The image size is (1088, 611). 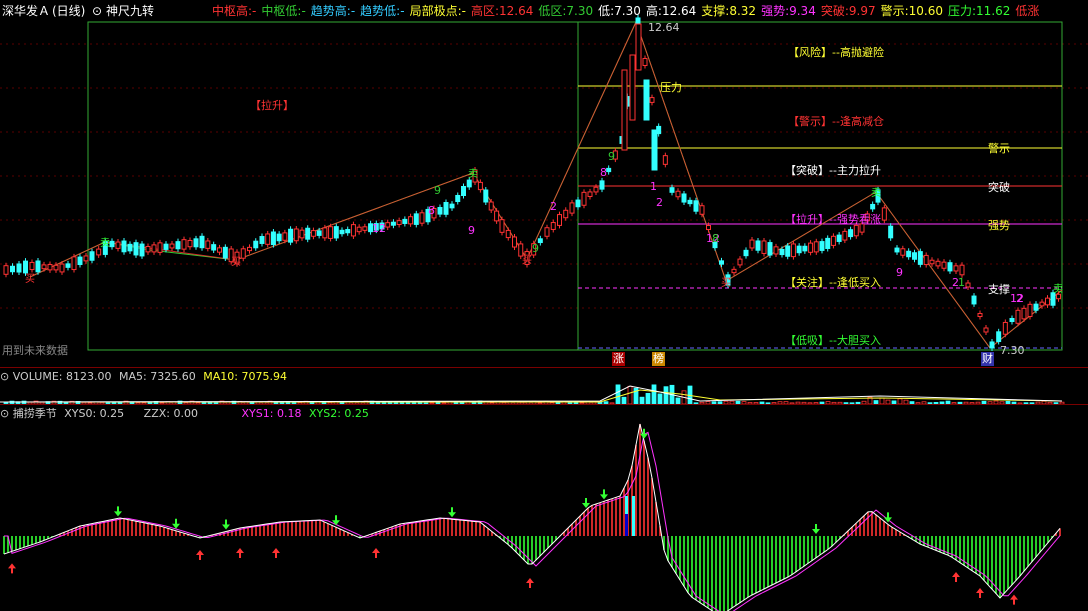 I want to click on level-breakout-label: 突破, so click(x=999, y=187).